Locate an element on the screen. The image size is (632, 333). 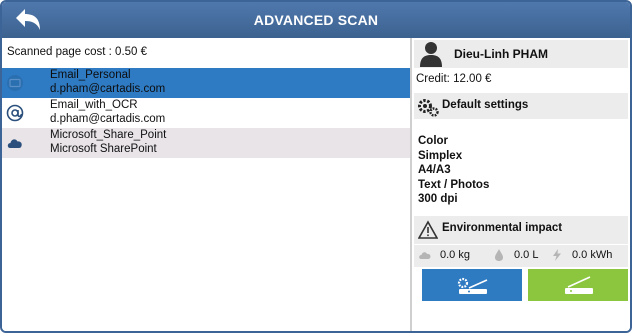
setting-content-type: Text / Photos is located at coordinates (454, 184).